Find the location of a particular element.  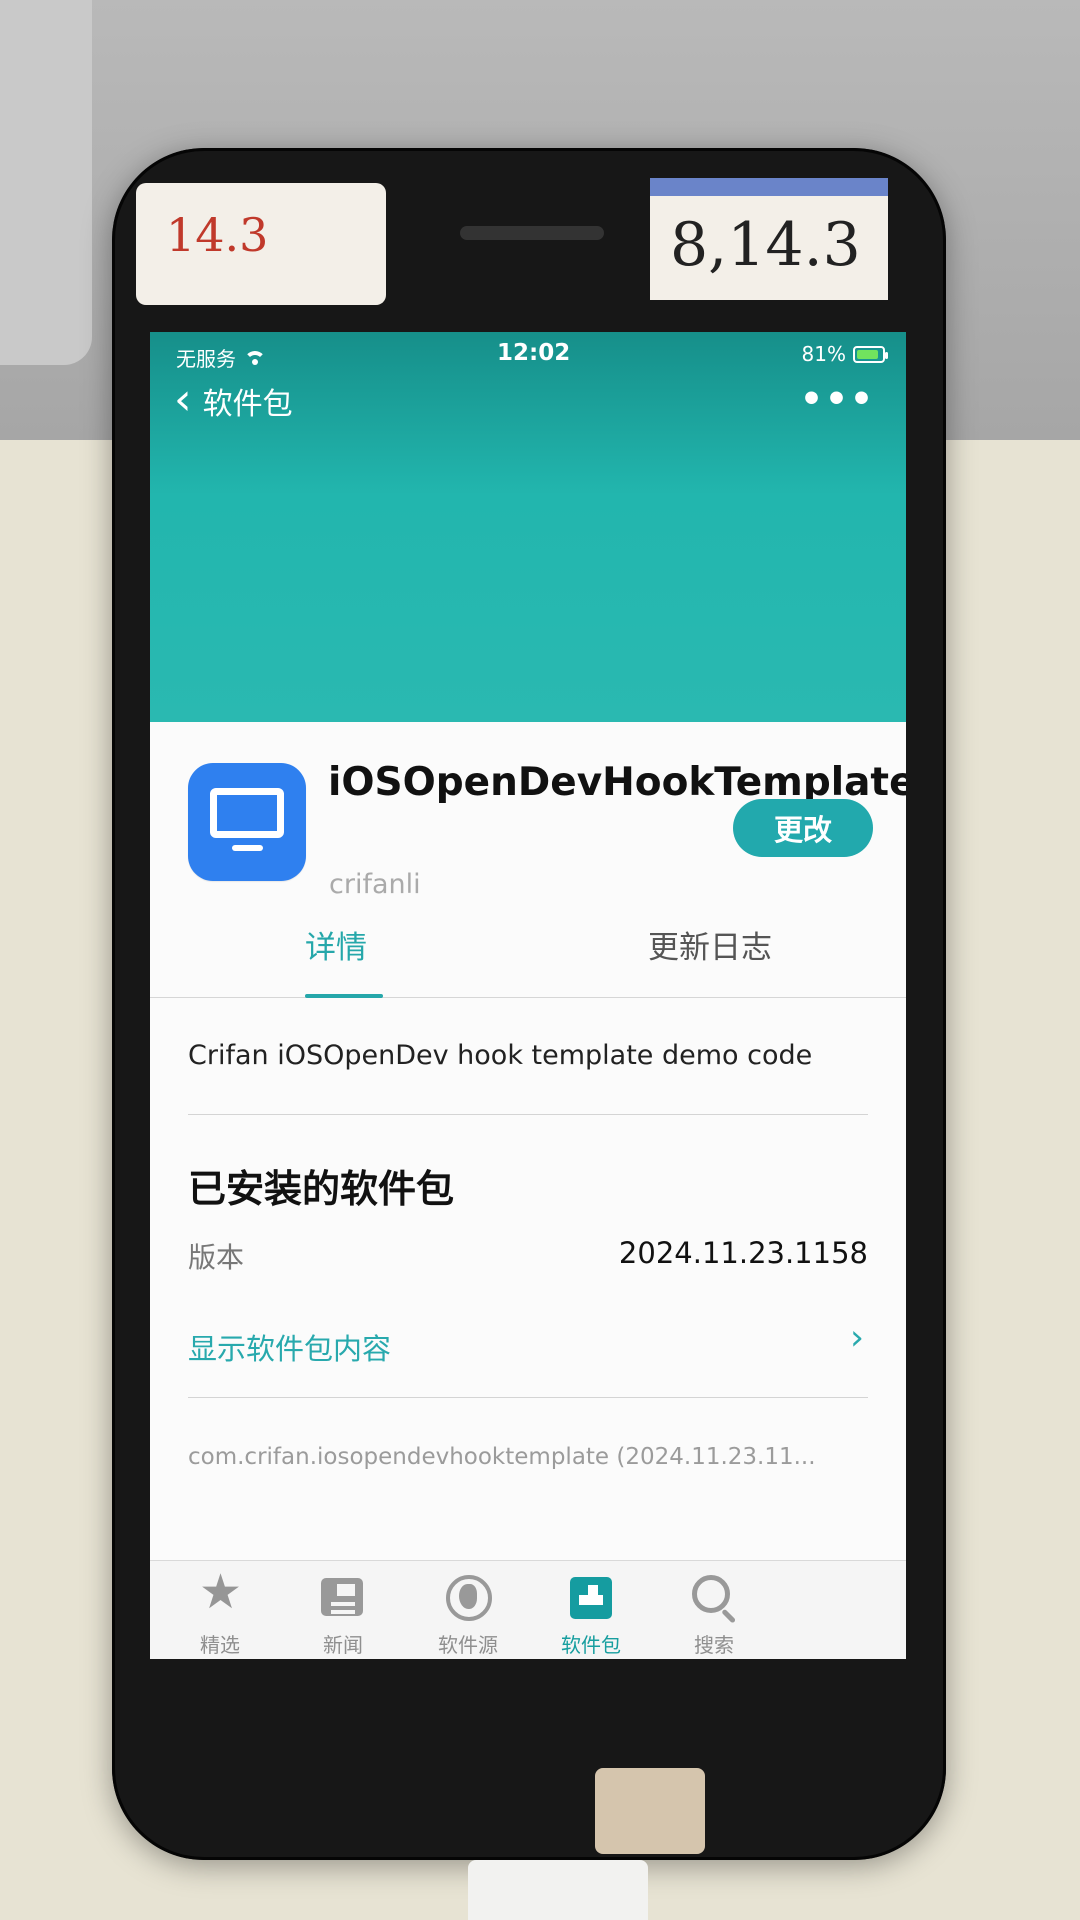

globe-icon is located at coordinates (469, 1598).